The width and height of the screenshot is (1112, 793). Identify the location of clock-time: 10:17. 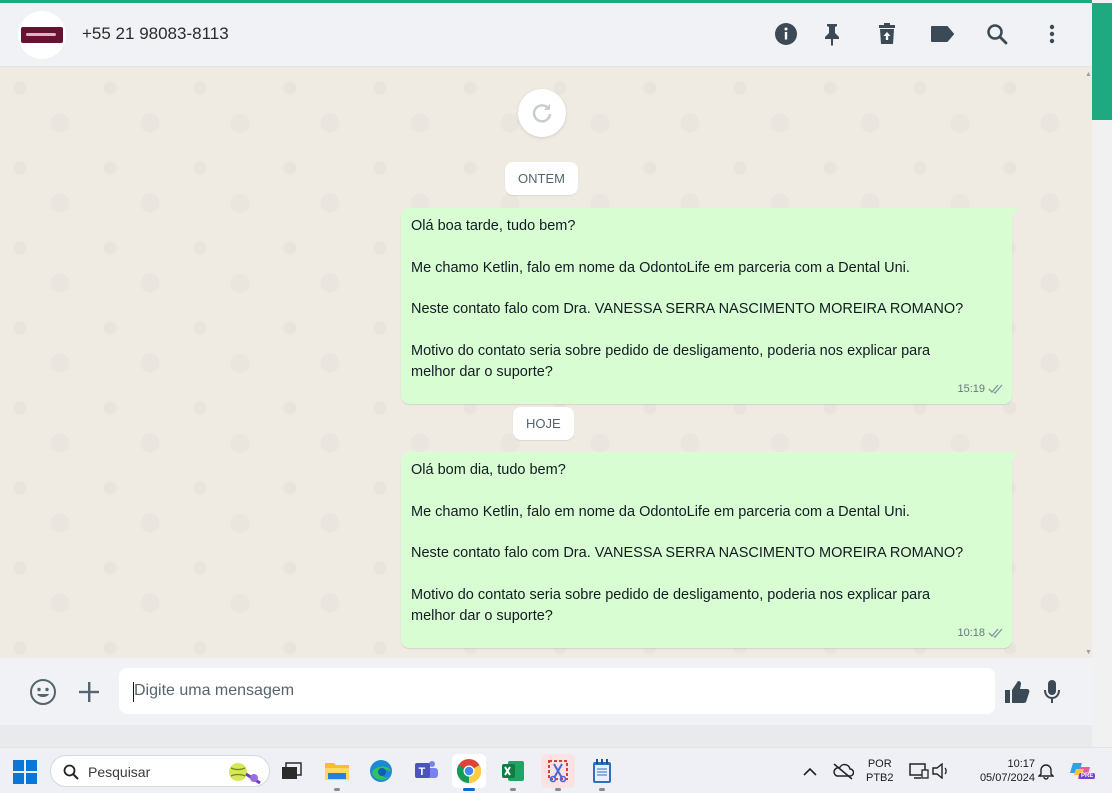
(1021, 764).